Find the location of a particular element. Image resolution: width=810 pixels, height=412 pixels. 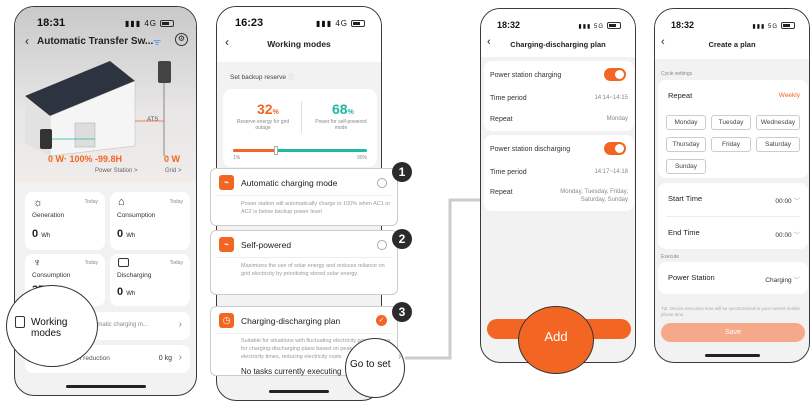

tile-consumption: ⌂ Today Consumption 0 Wh is located at coordinates (150, 221).